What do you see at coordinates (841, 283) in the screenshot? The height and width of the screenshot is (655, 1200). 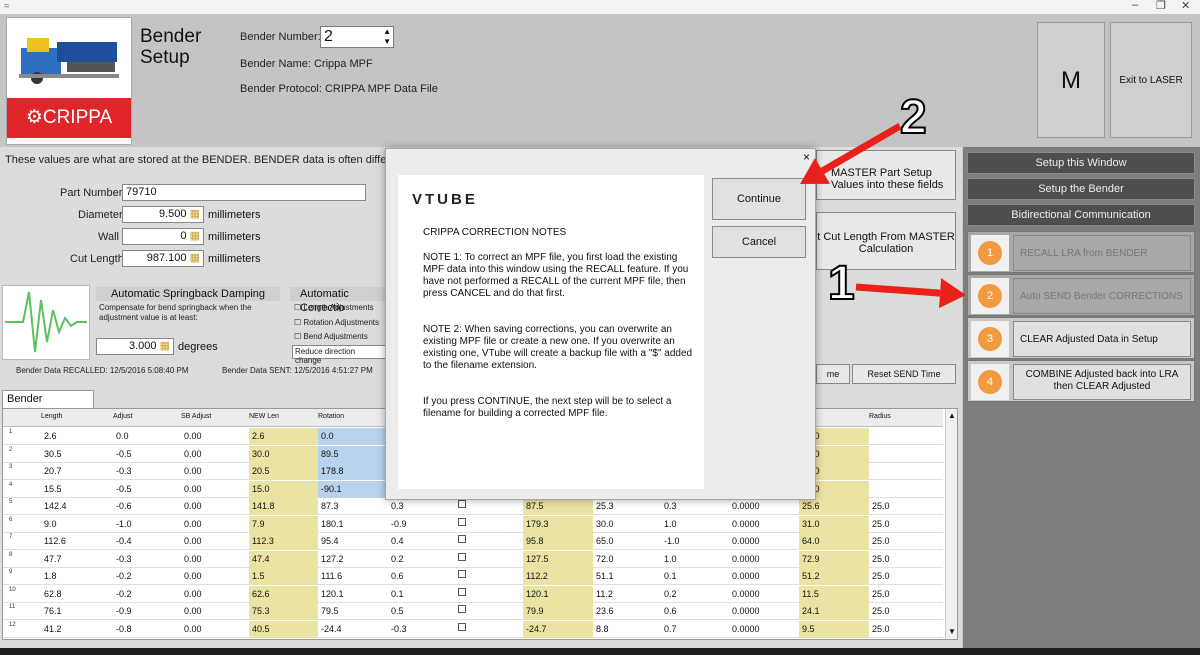 I see `annotation-label-1: 1` at bounding box center [841, 283].